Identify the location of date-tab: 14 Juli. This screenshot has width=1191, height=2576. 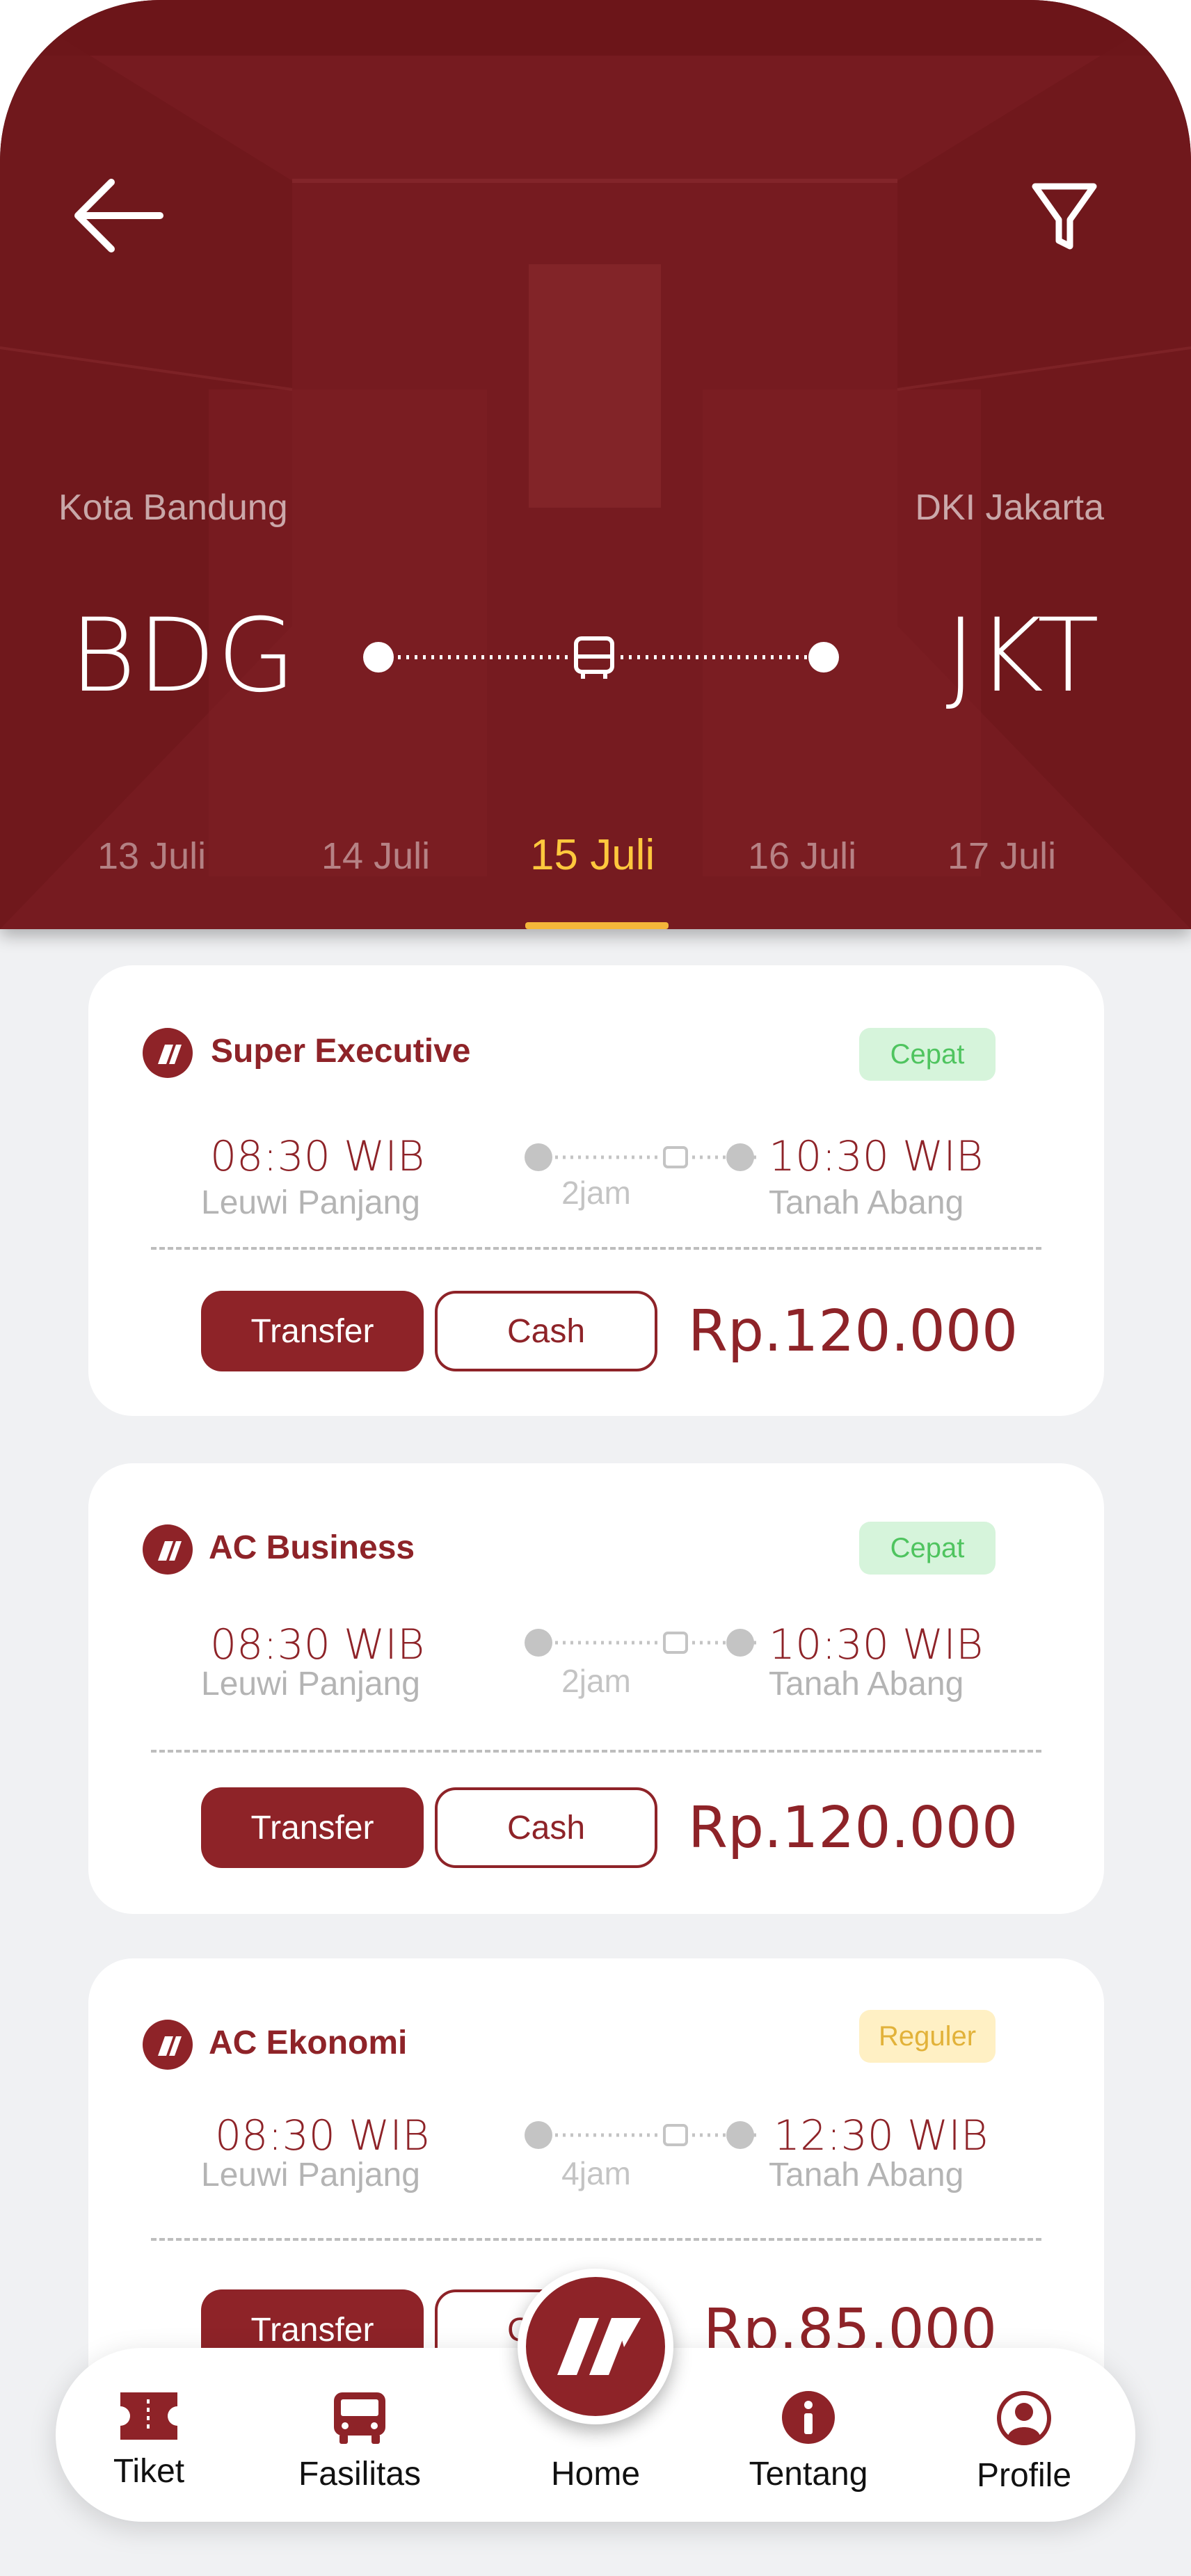
(376, 857).